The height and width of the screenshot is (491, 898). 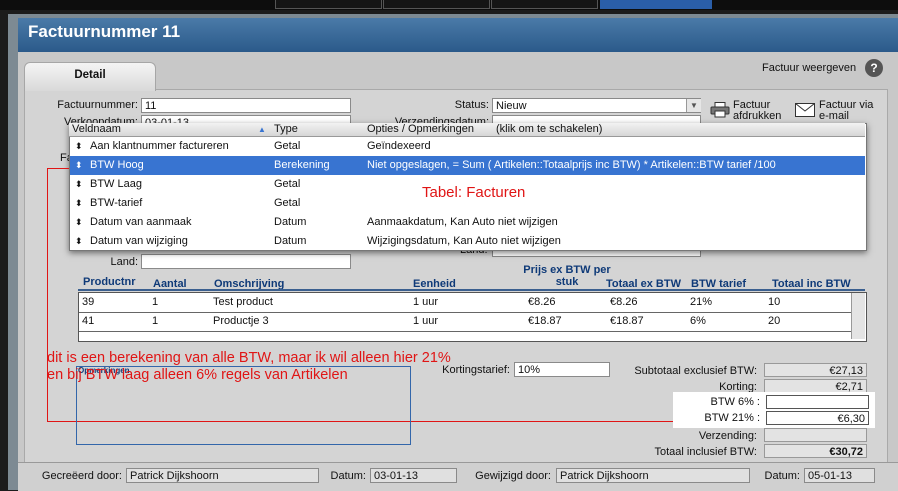 What do you see at coordinates (596, 105) in the screenshot?
I see `status-select: Nieuw` at bounding box center [596, 105].